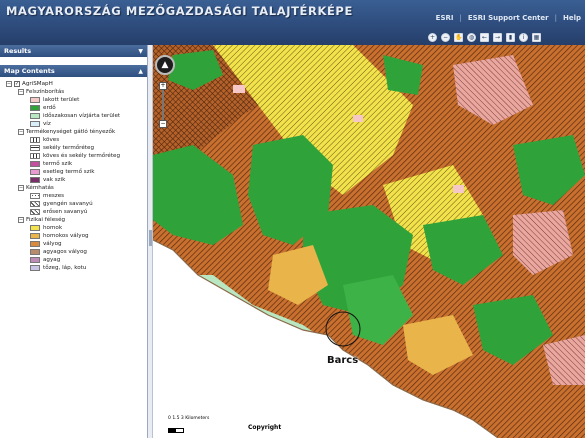 This screenshot has height=438, width=585. What do you see at coordinates (52, 244) in the screenshot?
I see `legend-label: vályog` at bounding box center [52, 244].